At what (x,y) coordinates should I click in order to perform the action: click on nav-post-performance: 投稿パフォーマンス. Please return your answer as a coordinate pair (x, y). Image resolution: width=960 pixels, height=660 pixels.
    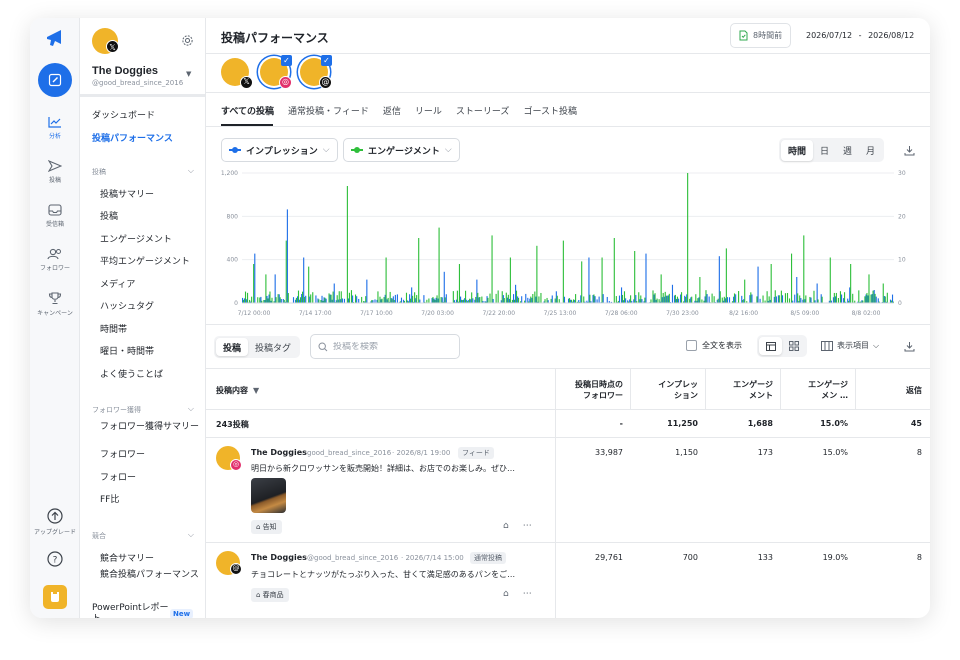
    Looking at the image, I should click on (132, 137).